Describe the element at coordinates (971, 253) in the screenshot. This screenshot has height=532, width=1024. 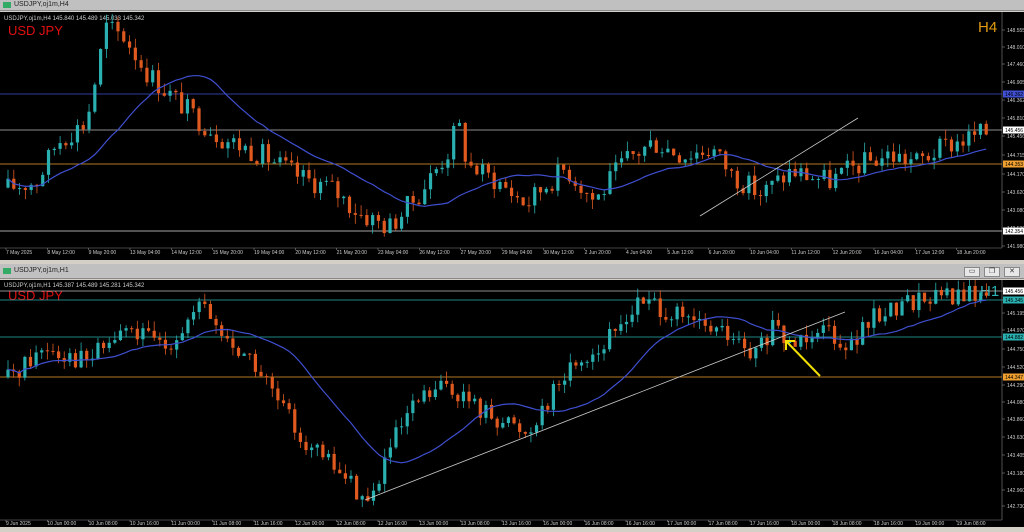
I see `time-tick-label: 18 Jun 20:00` at that location.